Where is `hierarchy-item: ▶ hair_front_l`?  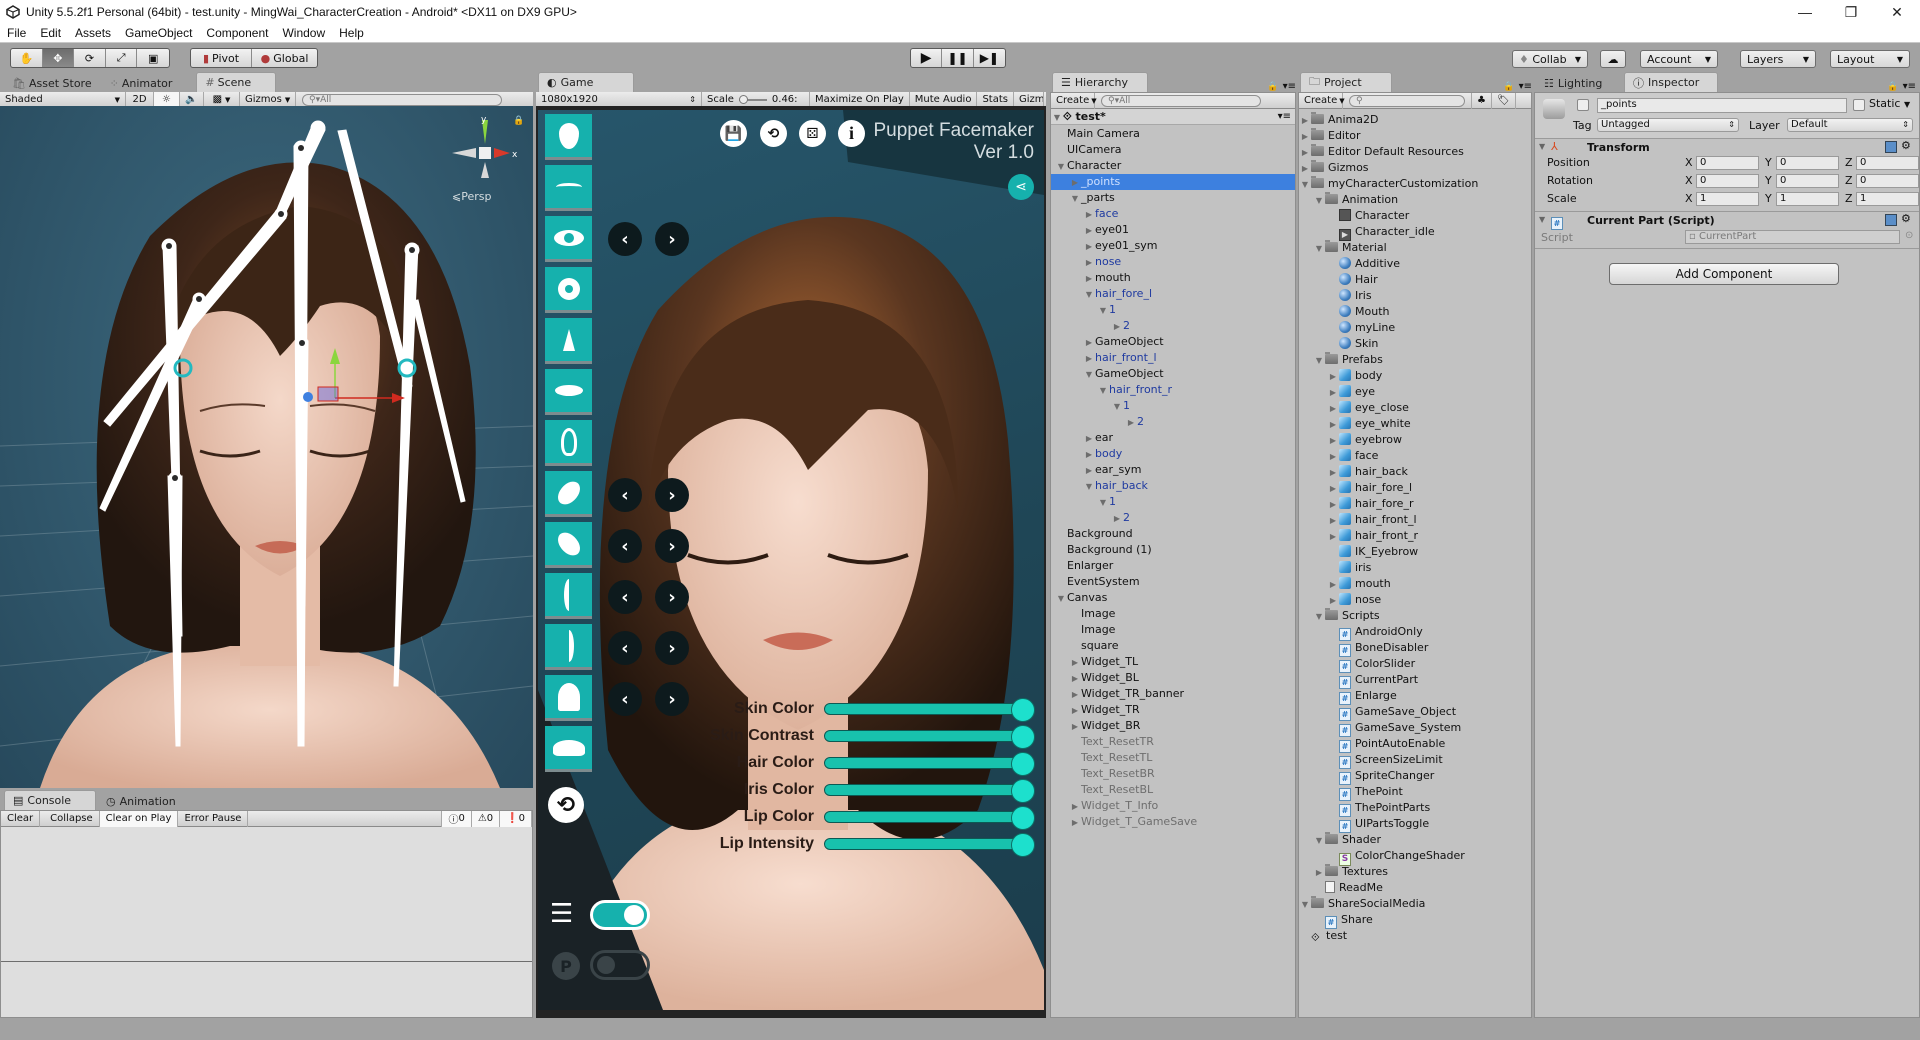
hierarchy-item: ▶ hair_front_l is located at coordinates (1173, 358).